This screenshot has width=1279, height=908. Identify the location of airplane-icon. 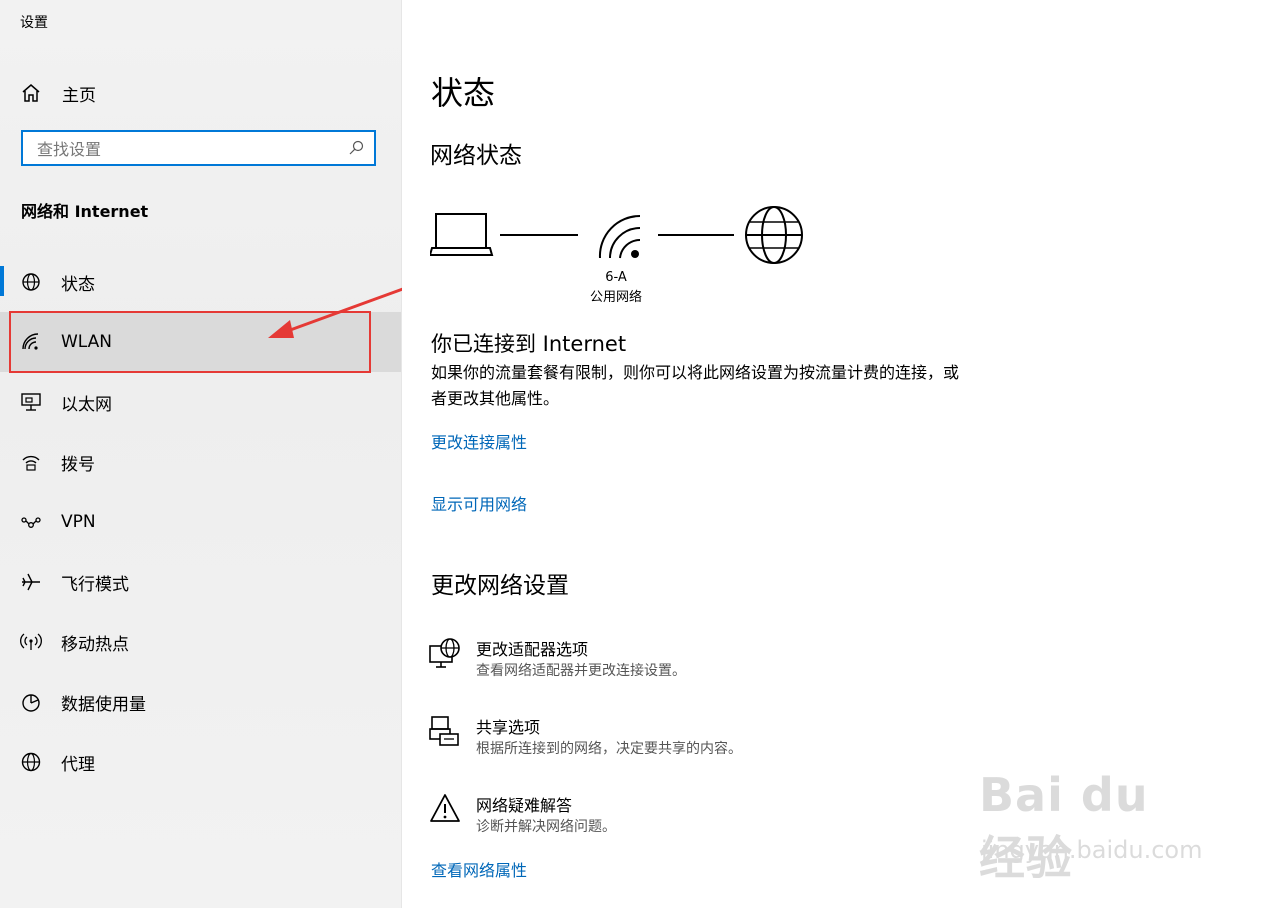
(31, 582).